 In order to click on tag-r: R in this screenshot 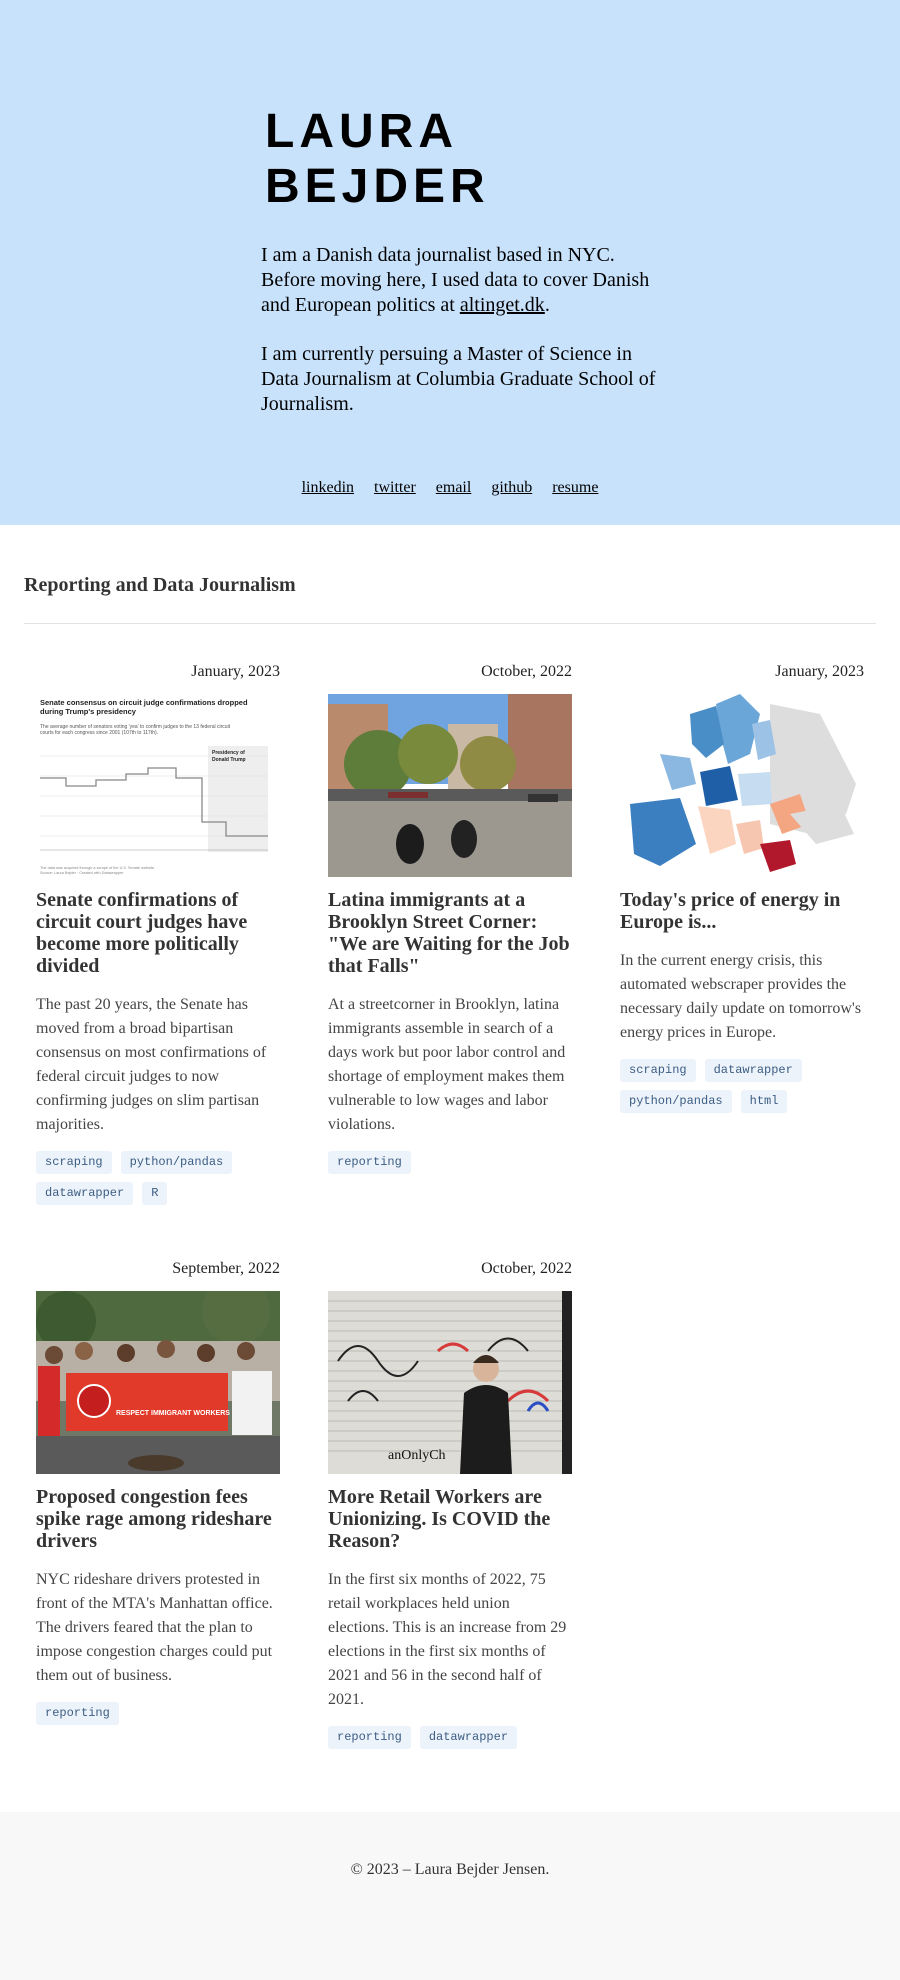, I will do `click(155, 1193)`.